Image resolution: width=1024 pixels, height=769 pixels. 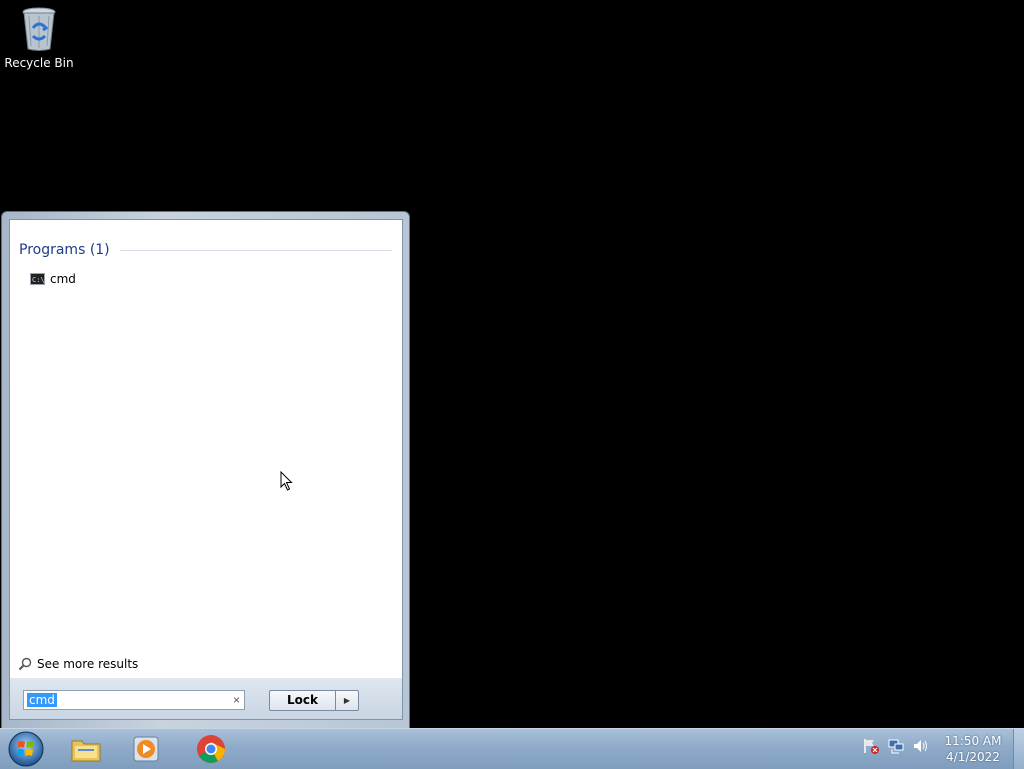 What do you see at coordinates (871, 746) in the screenshot?
I see `action-center-flag-icon` at bounding box center [871, 746].